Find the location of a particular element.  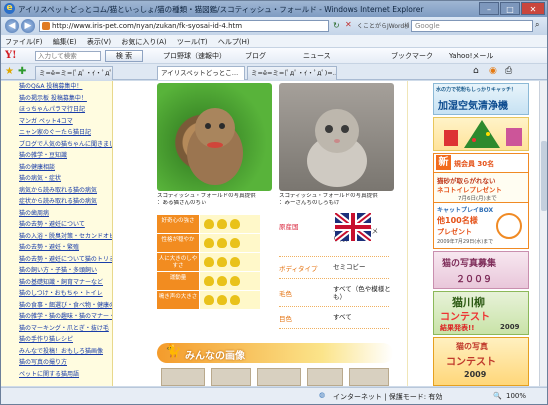

toolbar-bookmark: ブックマーク is located at coordinates (412, 56).